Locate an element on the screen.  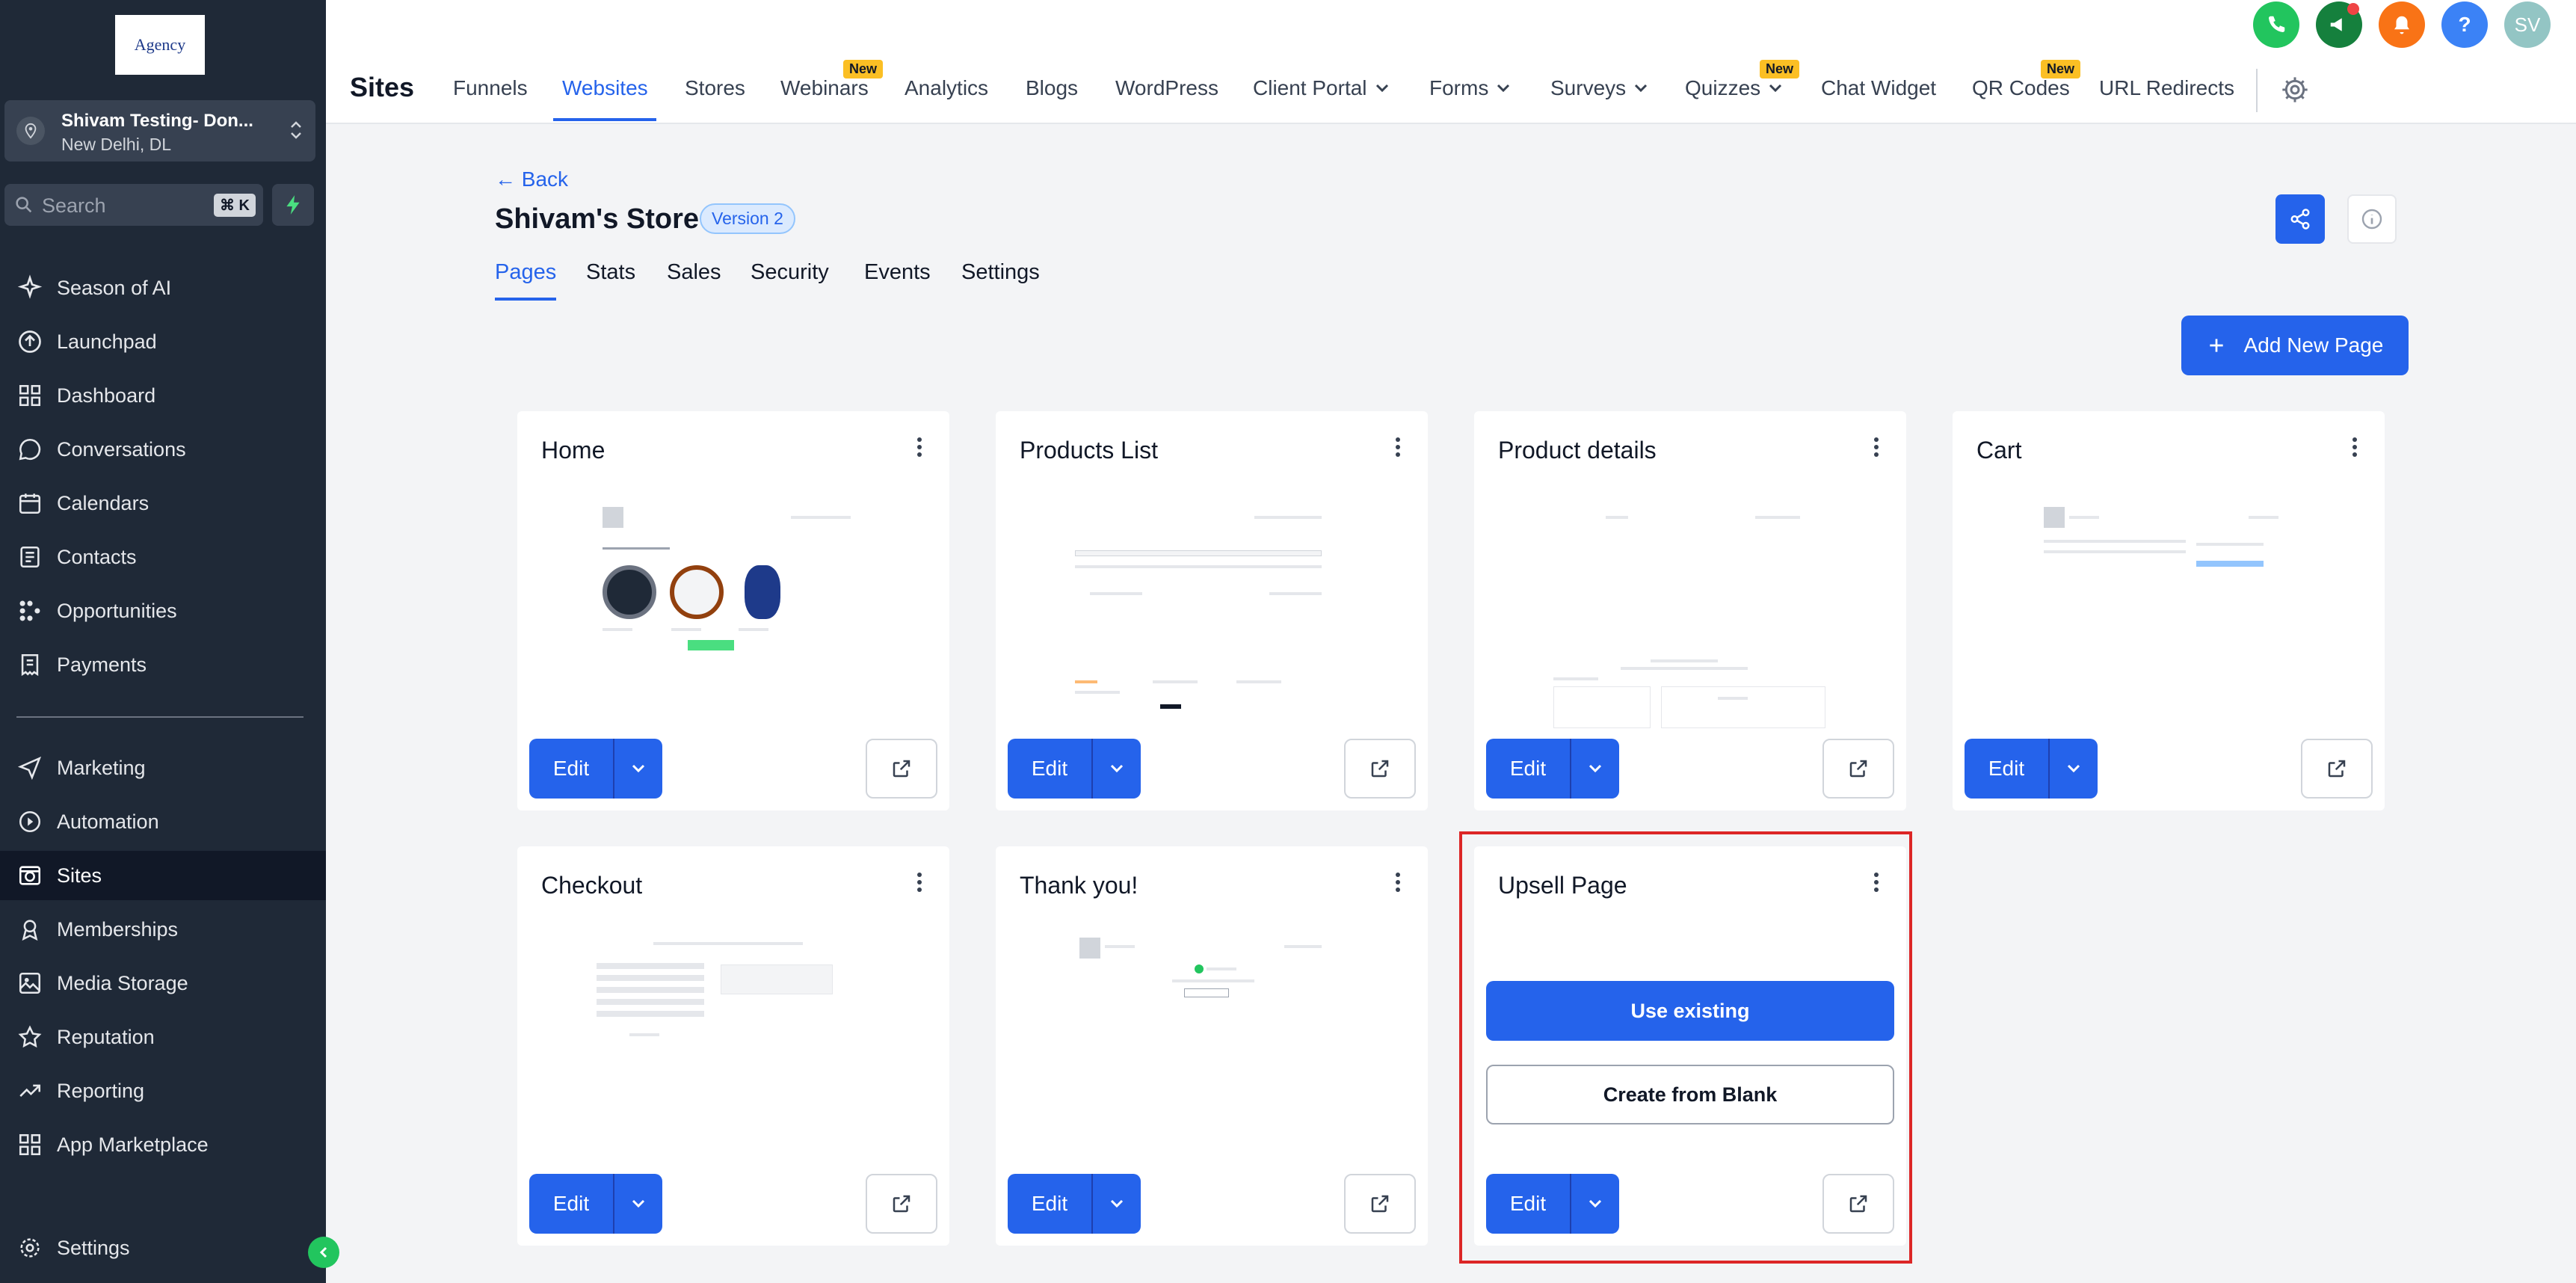
page-card-products-list: Products List Edit is located at coordinates (1212, 610).